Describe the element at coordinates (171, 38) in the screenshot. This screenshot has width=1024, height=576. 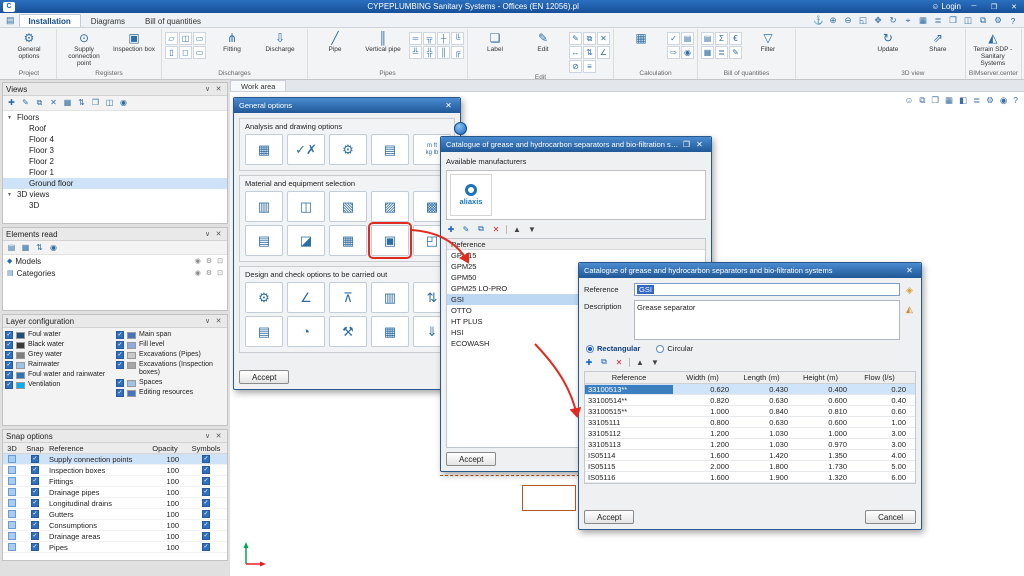
I see `ribbon-small-button: ▱` at that location.